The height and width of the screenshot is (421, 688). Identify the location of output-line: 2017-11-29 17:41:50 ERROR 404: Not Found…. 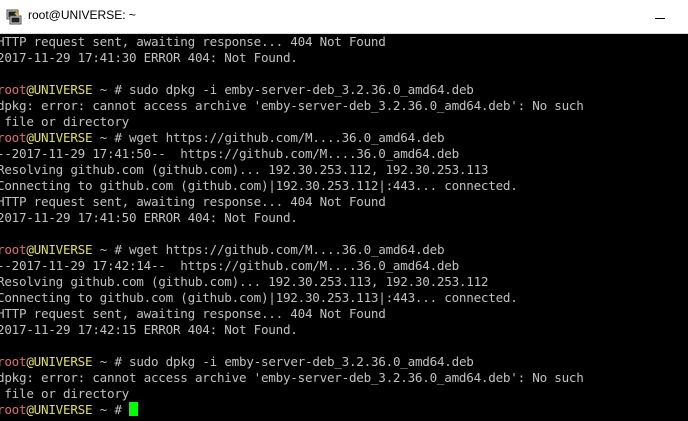
(149, 217).